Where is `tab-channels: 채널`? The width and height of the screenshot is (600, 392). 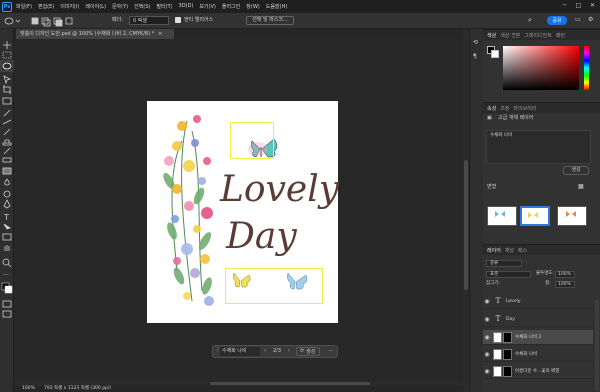 tab-channels: 채널 is located at coordinates (509, 250).